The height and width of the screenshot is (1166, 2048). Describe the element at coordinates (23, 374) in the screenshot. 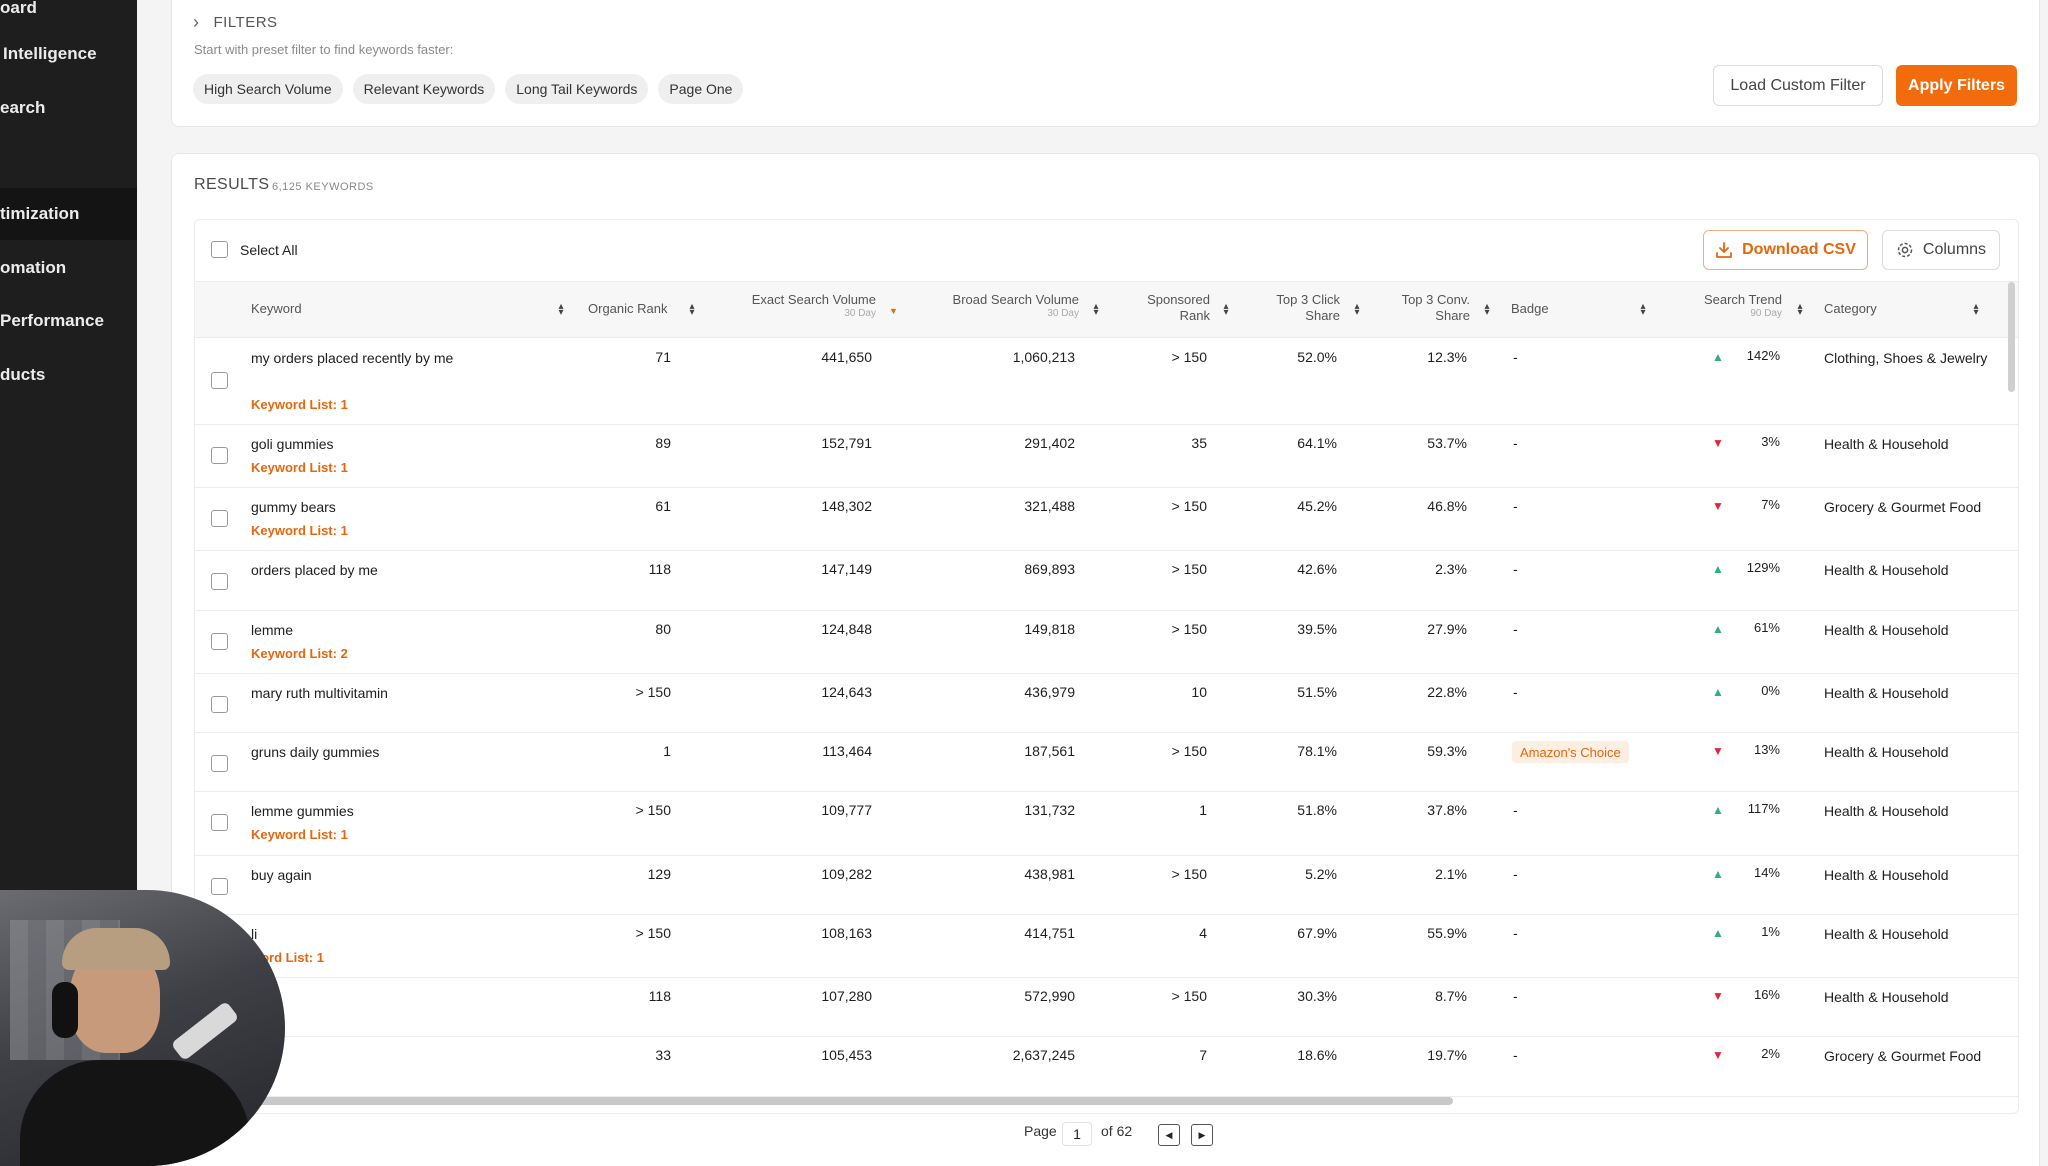

I see `sidebar-item-label: ducts` at that location.